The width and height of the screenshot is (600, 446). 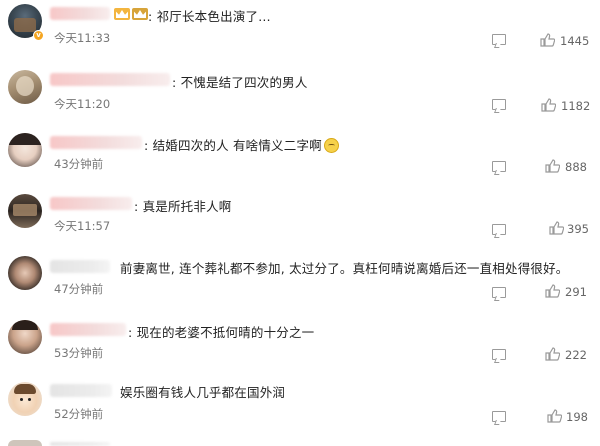 I want to click on comment-time: 52分钟前, so click(x=79, y=414).